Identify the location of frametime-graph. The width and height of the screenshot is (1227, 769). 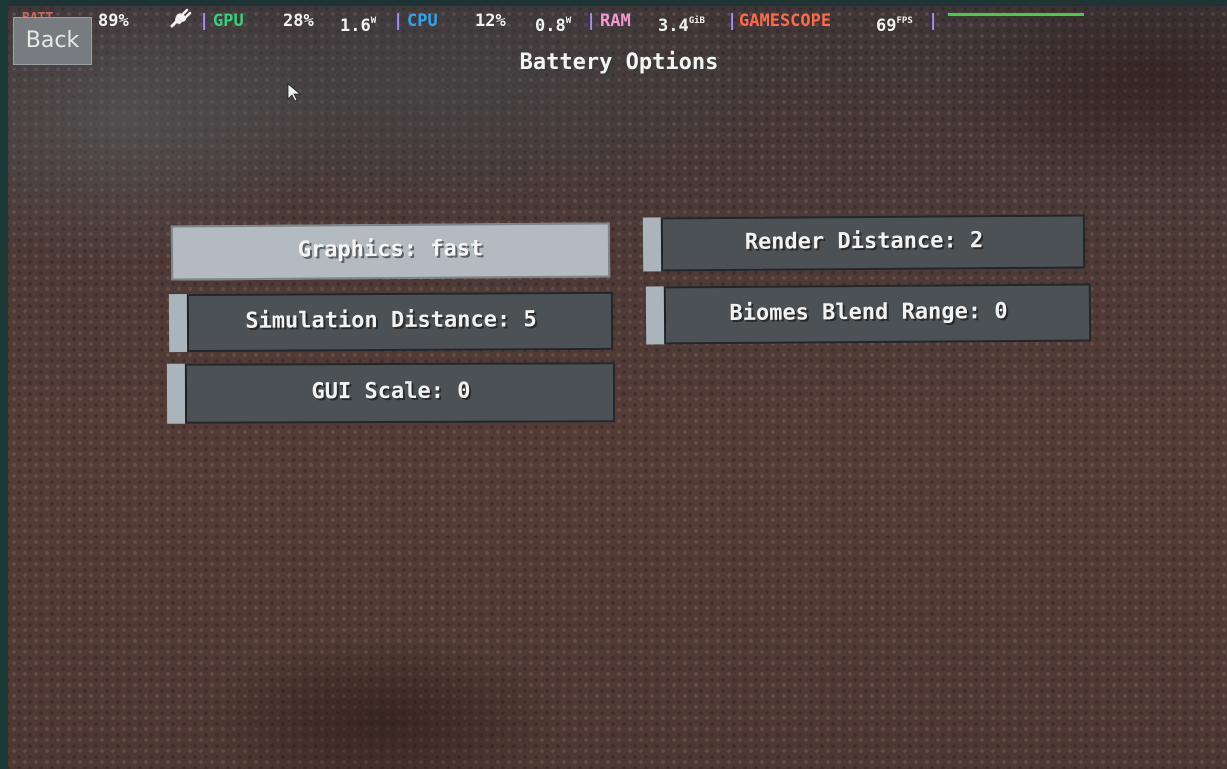
(1016, 14).